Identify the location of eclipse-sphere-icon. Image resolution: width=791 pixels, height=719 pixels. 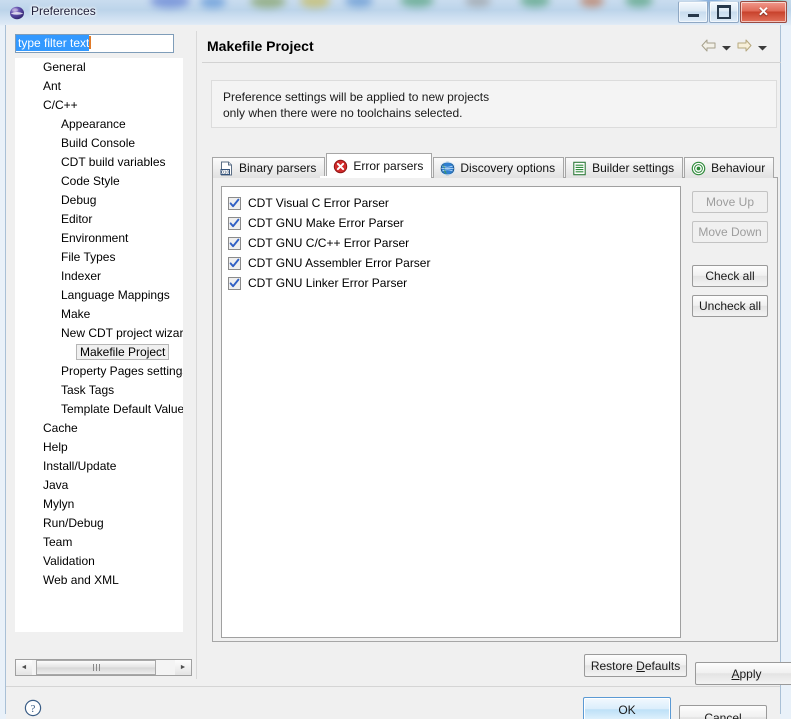
(17, 13).